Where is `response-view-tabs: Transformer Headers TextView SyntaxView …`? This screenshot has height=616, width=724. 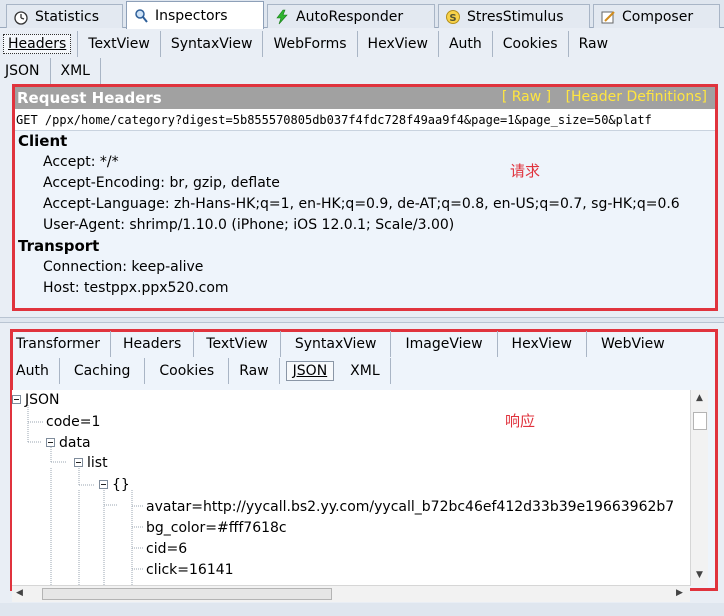 response-view-tabs: Transformer Headers TextView SyntaxView … is located at coordinates (346, 344).